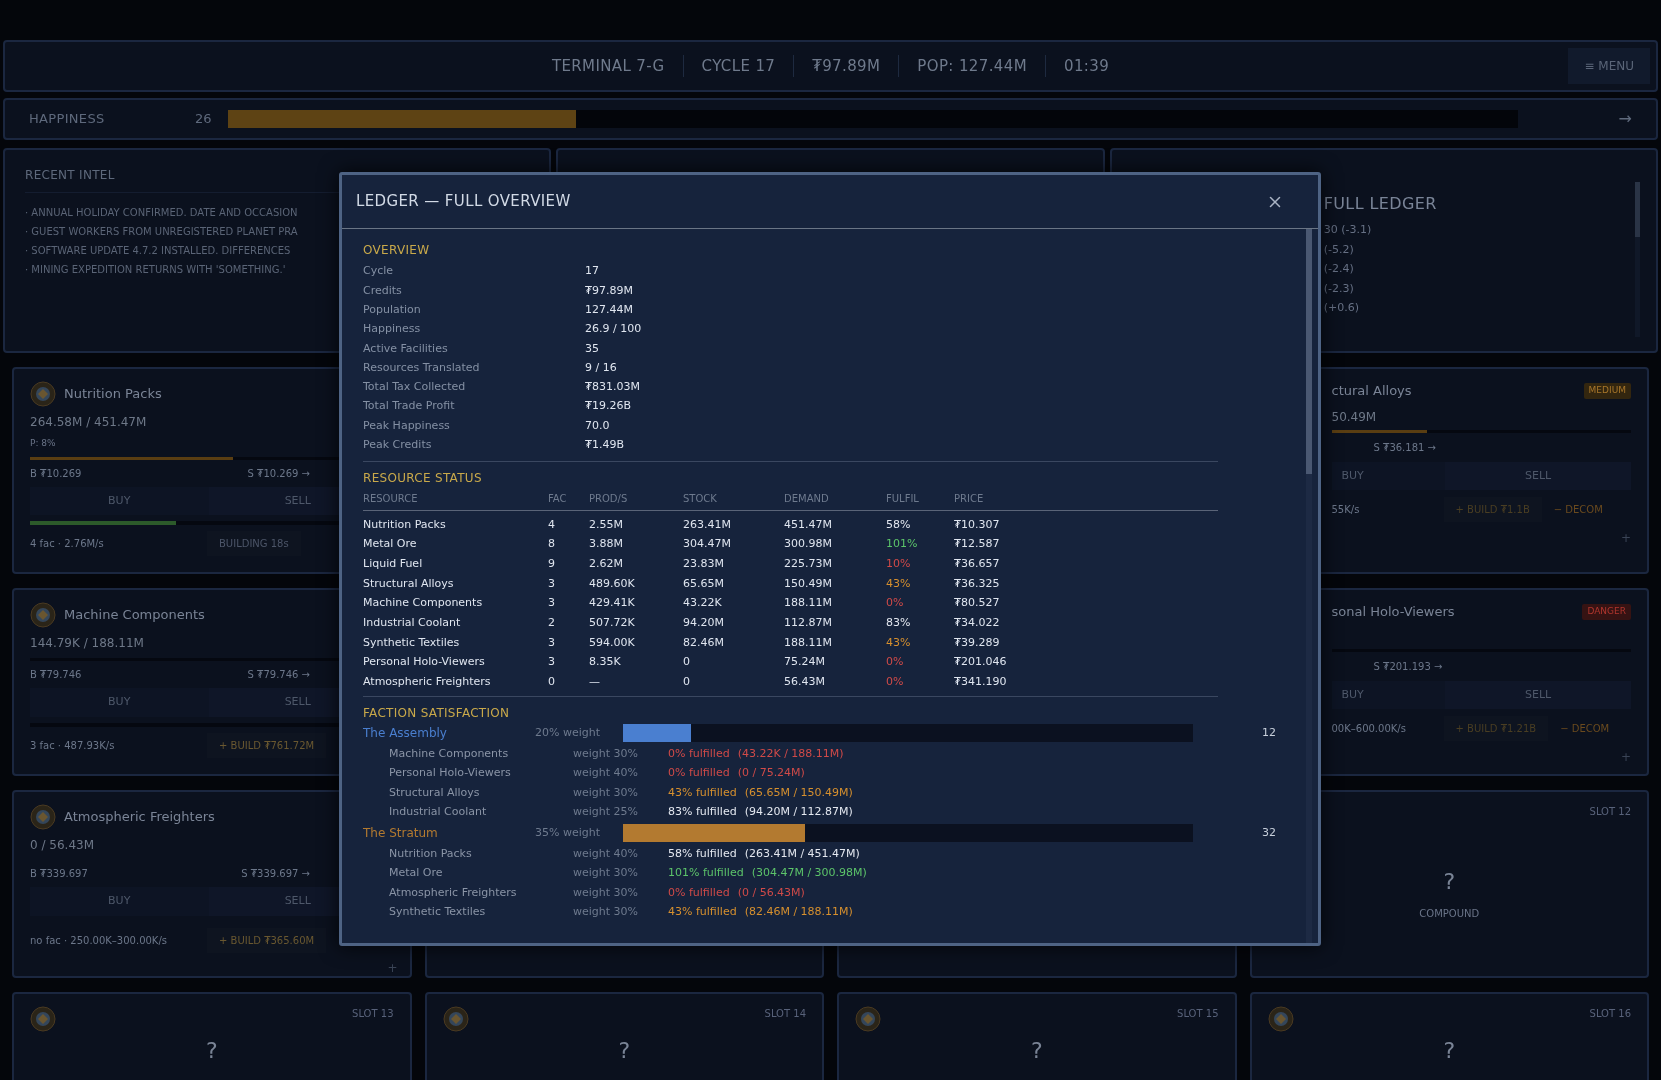  What do you see at coordinates (687, 662) in the screenshot?
I see `table-cell-text: 0` at bounding box center [687, 662].